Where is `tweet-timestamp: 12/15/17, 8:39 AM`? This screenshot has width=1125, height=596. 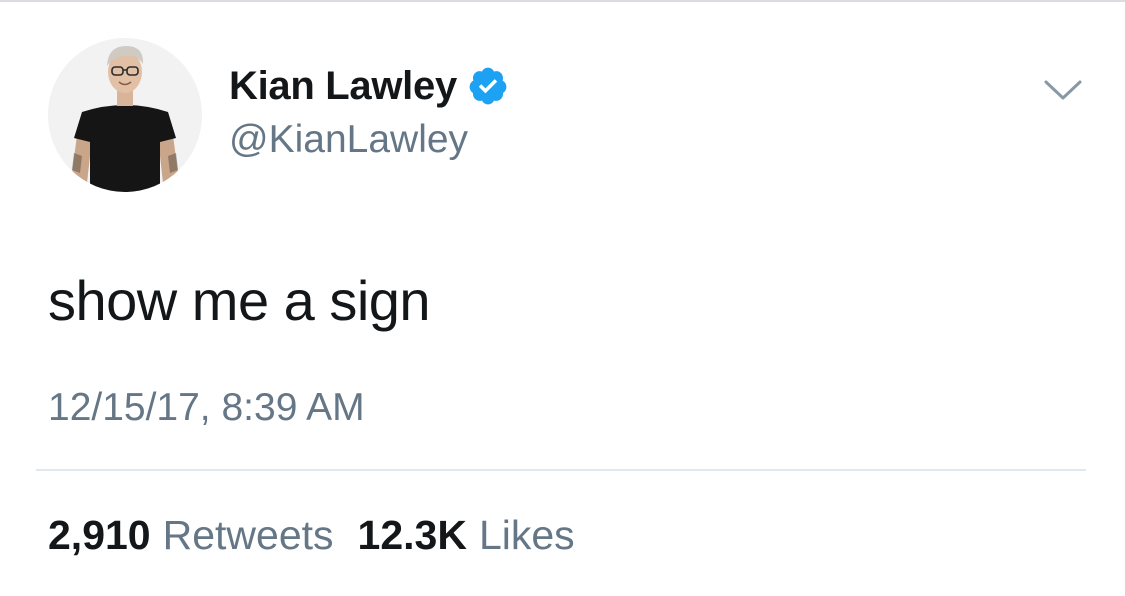
tweet-timestamp: 12/15/17, 8:39 AM is located at coordinates (206, 408).